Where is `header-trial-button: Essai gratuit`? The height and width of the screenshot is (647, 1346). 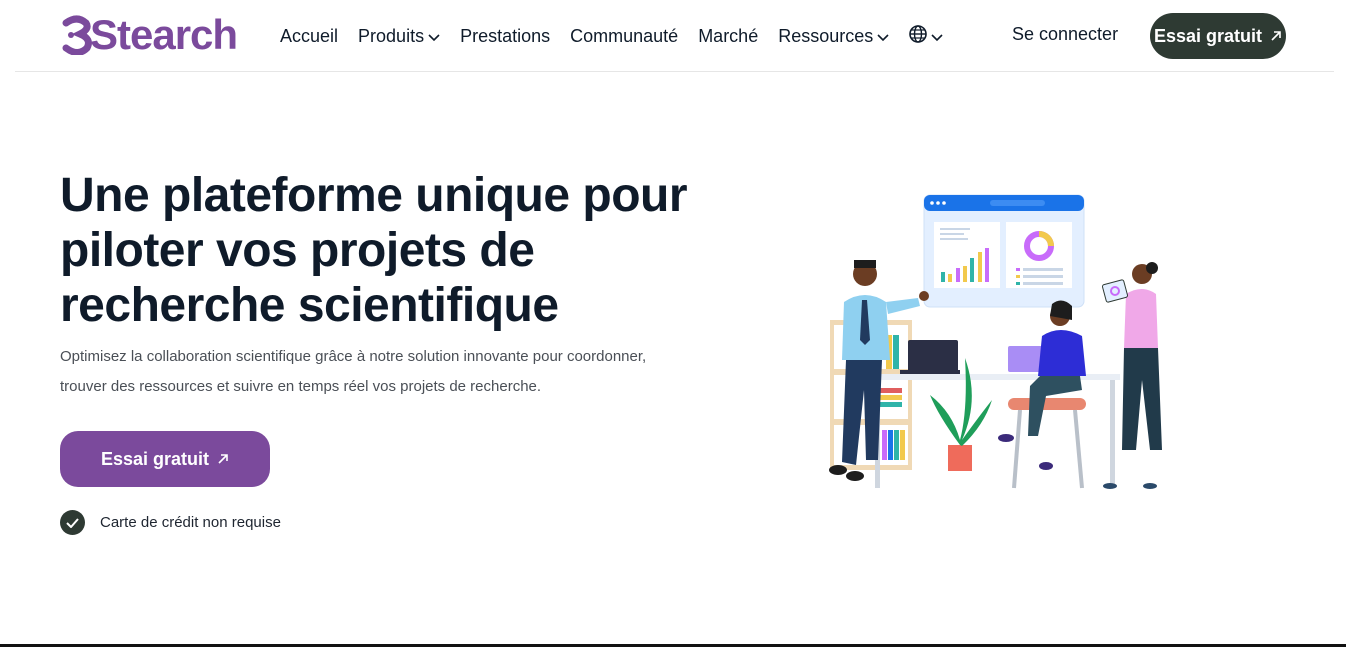 header-trial-button: Essai gratuit is located at coordinates (1218, 36).